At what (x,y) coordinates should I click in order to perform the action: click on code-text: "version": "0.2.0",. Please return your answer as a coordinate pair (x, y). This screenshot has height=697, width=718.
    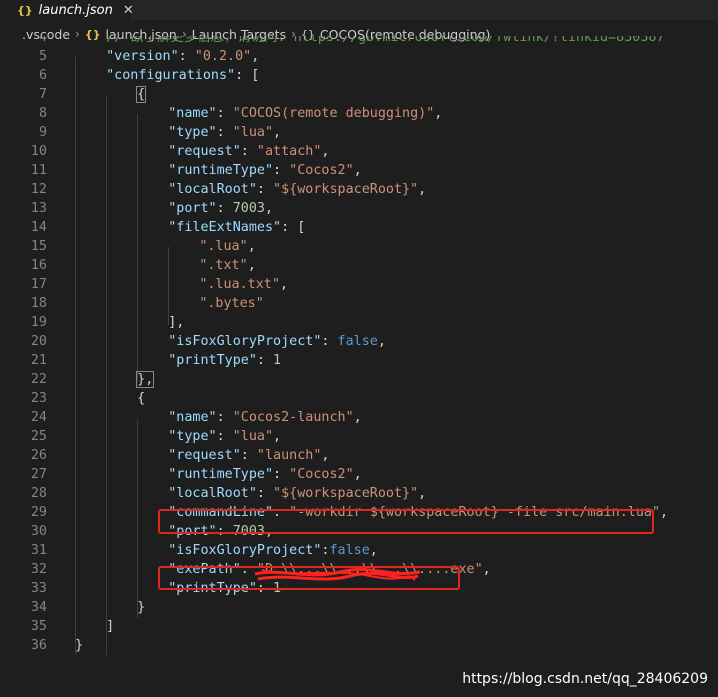
    Looking at the image, I should click on (182, 56).